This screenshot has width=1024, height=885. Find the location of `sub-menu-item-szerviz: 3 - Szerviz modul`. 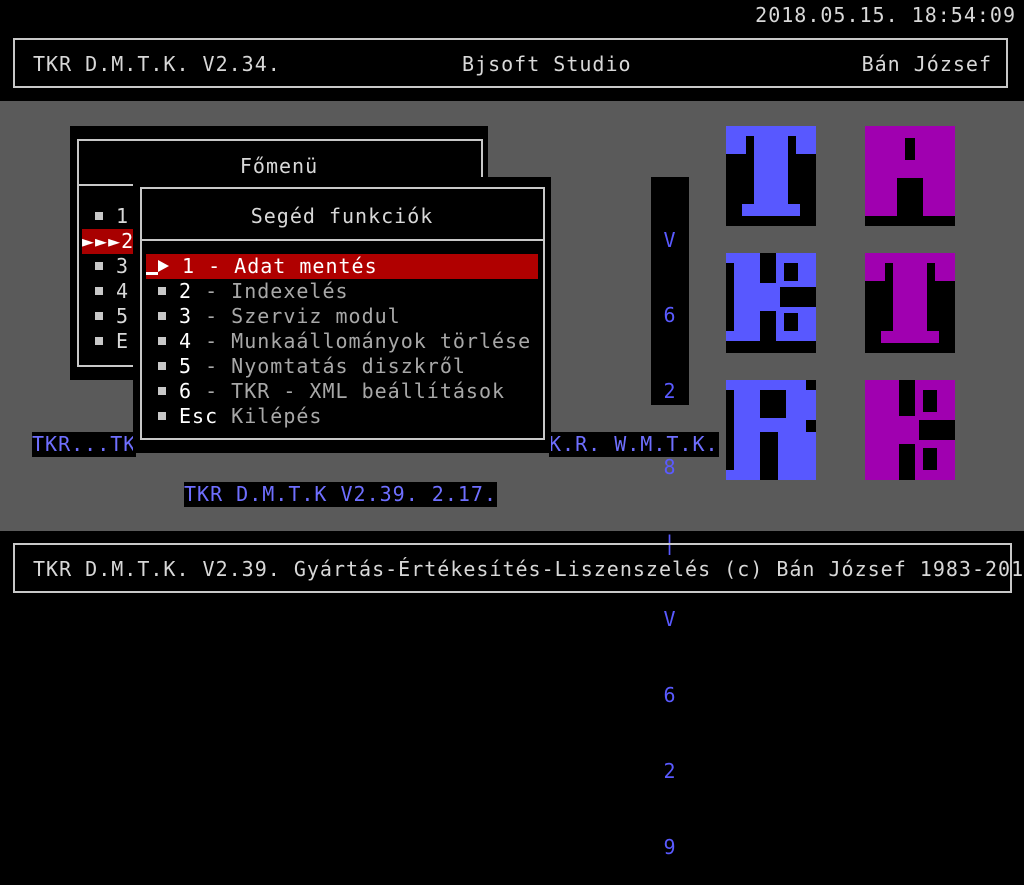

sub-menu-item-szerviz: 3 - Szerviz modul is located at coordinates (279, 316).